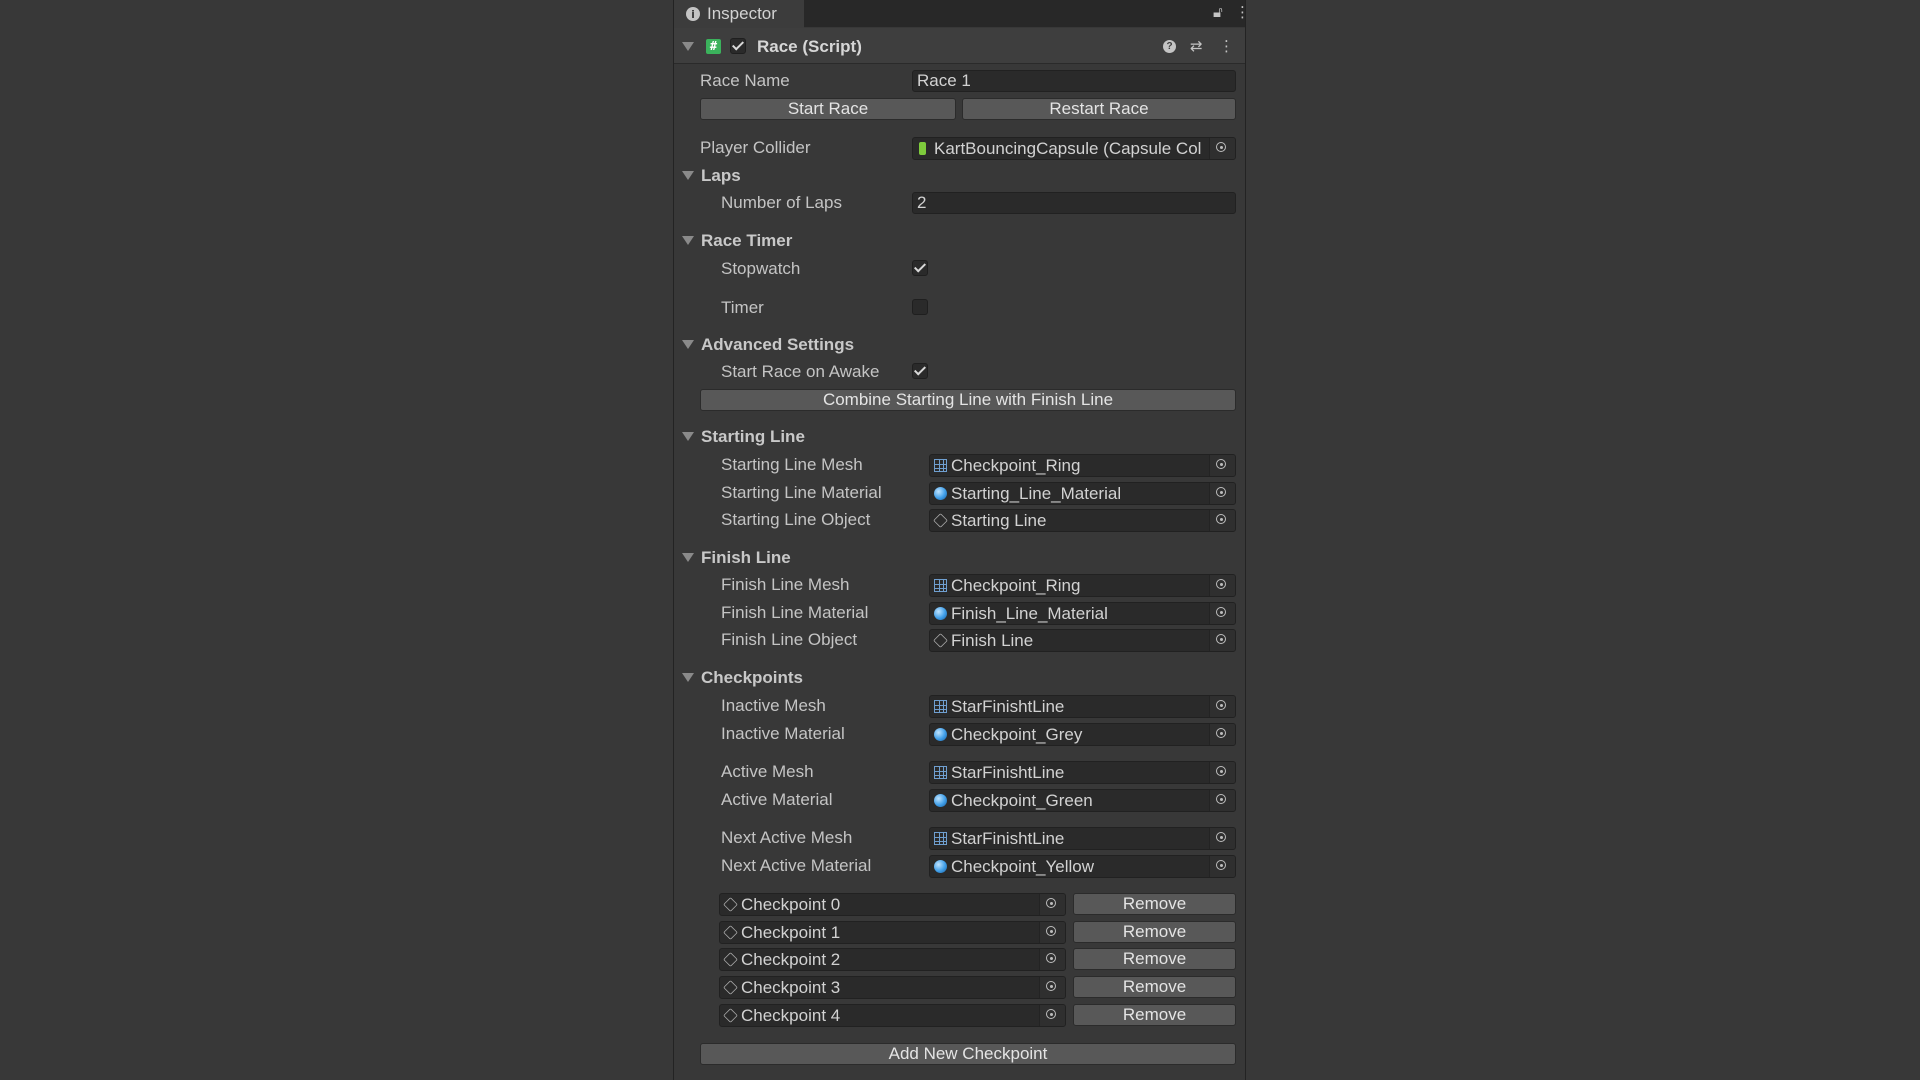 Image resolution: width=1920 pixels, height=1080 pixels. What do you see at coordinates (892, 987) in the screenshot?
I see `checkpoint-3-field: Checkpoint 3` at bounding box center [892, 987].